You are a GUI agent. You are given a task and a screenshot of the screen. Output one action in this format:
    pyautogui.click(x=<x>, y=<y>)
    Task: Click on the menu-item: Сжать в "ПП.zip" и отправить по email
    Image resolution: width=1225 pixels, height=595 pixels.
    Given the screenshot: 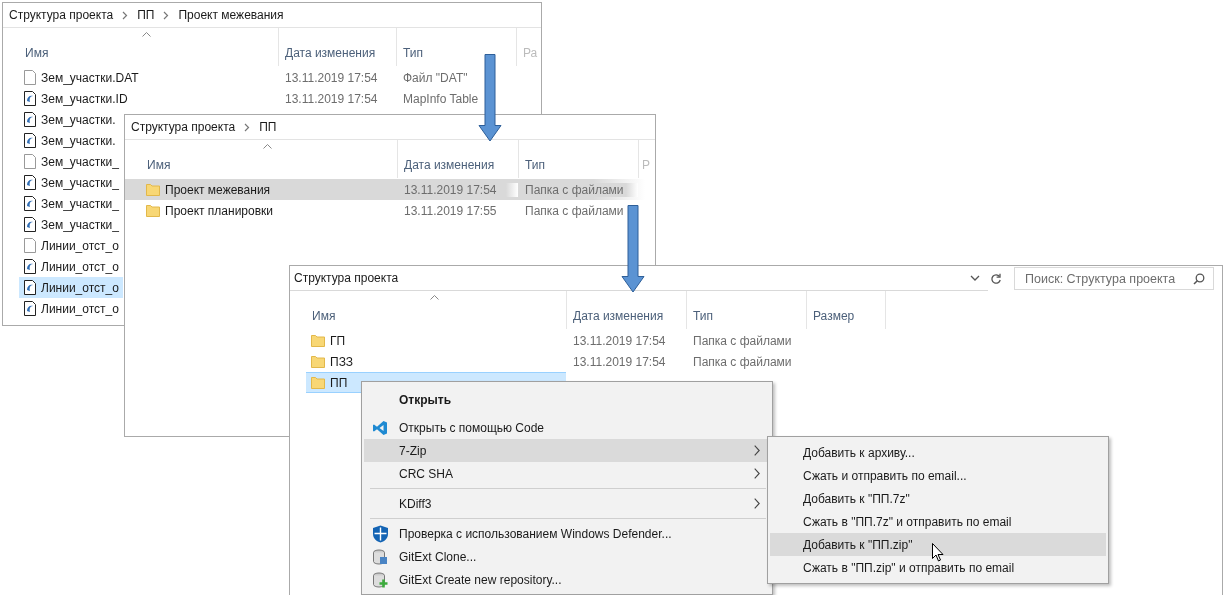 What is the action you would take?
    pyautogui.click(x=938, y=567)
    